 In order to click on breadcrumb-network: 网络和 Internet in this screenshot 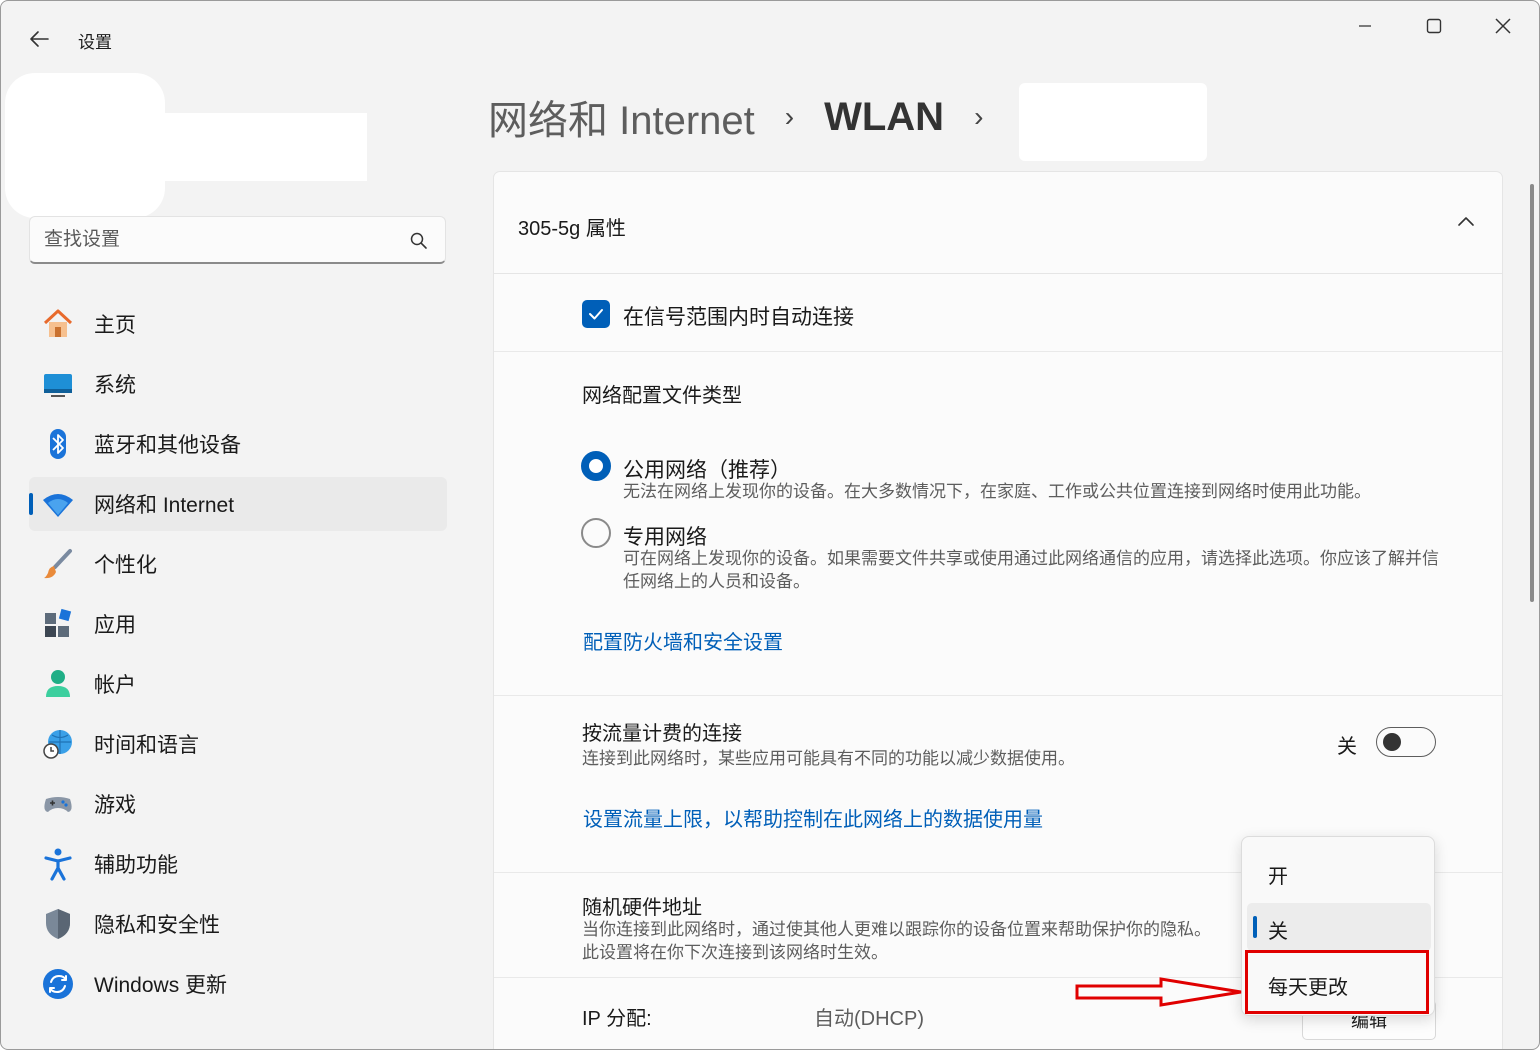, I will do `click(621, 117)`.